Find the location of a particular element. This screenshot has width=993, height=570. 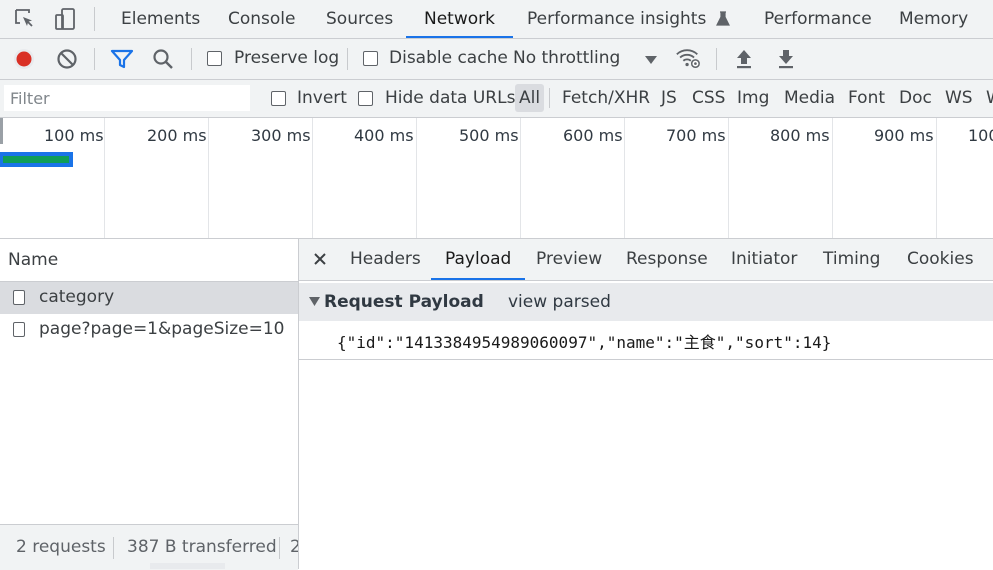

invert-label: Invert is located at coordinates (322, 98).